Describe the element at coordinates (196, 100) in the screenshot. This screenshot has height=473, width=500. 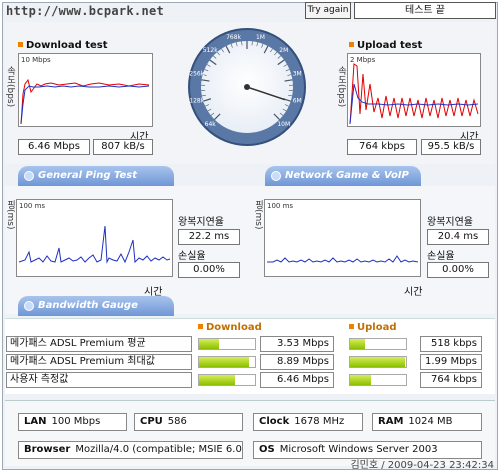
I see `gauge-label: 128k` at that location.